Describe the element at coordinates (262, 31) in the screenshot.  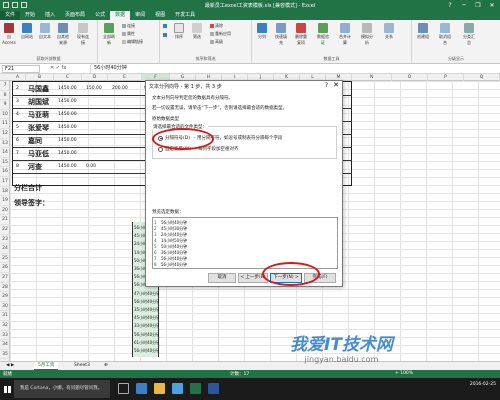
I see `text-to-columns-button: 分列` at that location.